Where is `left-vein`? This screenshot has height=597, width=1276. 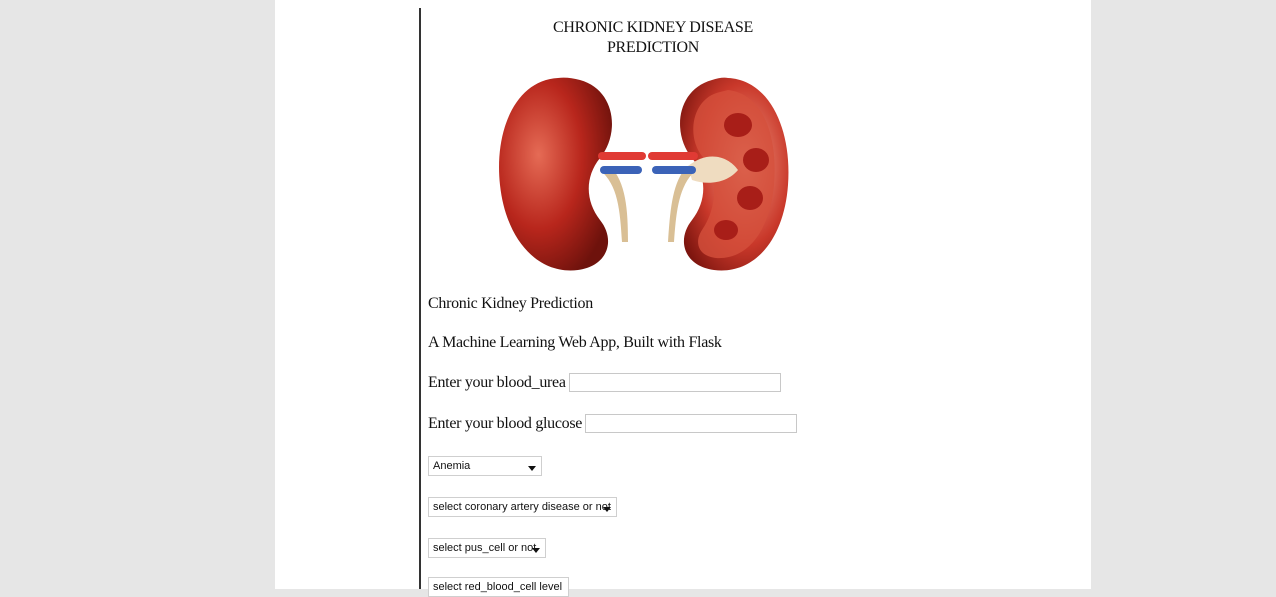 left-vein is located at coordinates (621, 170).